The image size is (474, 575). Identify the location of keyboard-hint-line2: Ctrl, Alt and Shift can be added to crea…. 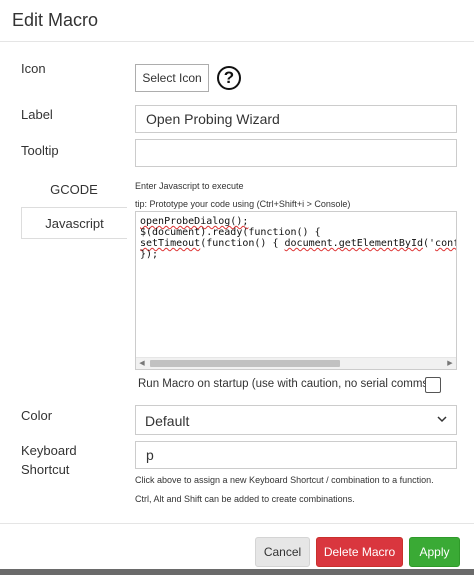
(245, 499).